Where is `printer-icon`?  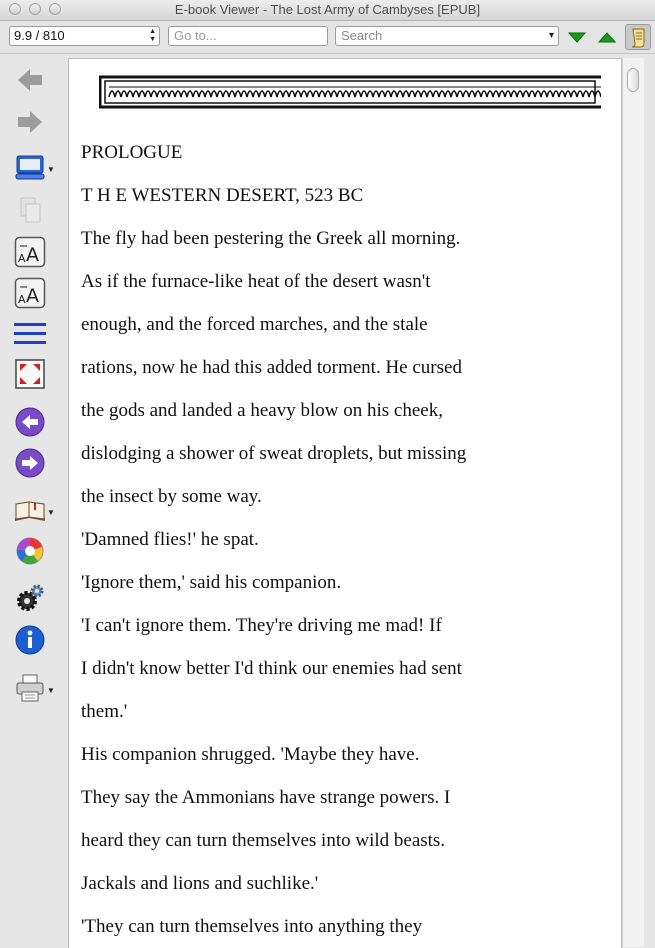
printer-icon is located at coordinates (30, 688).